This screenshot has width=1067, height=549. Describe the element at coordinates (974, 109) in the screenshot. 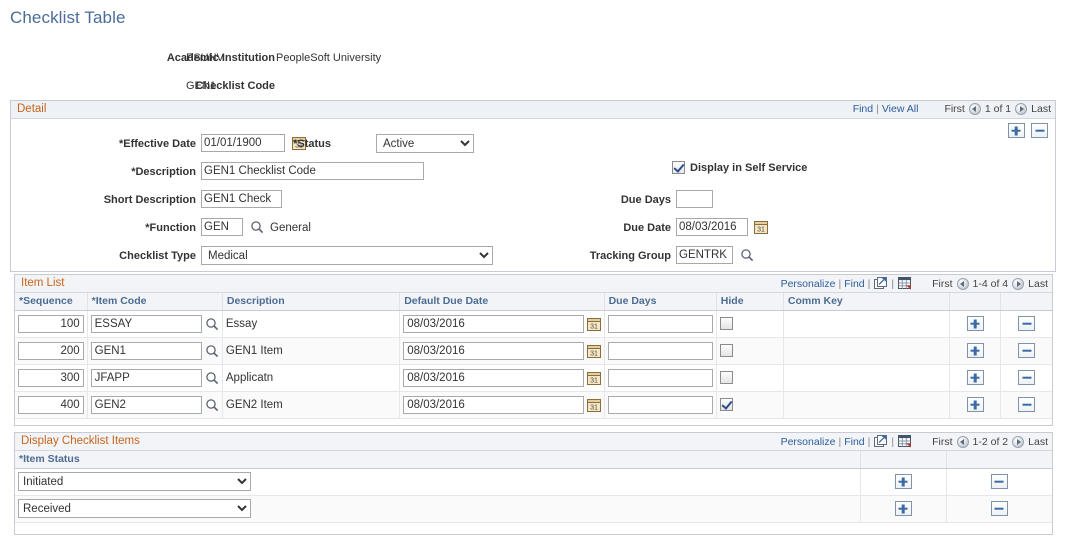

I see `detail-previous-arrow-icon` at that location.